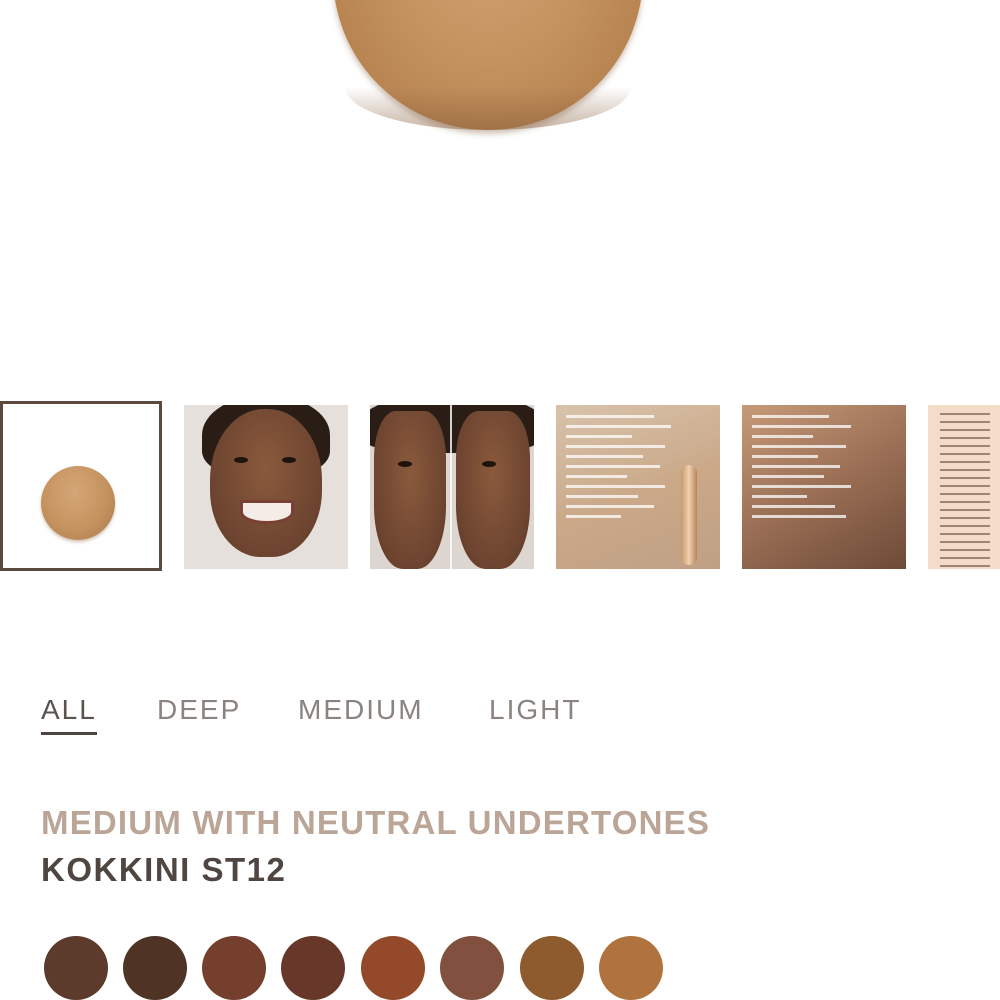 This screenshot has width=1000, height=1000. Describe the element at coordinates (689, 515) in the screenshot. I see `product-applicator-image` at that location.